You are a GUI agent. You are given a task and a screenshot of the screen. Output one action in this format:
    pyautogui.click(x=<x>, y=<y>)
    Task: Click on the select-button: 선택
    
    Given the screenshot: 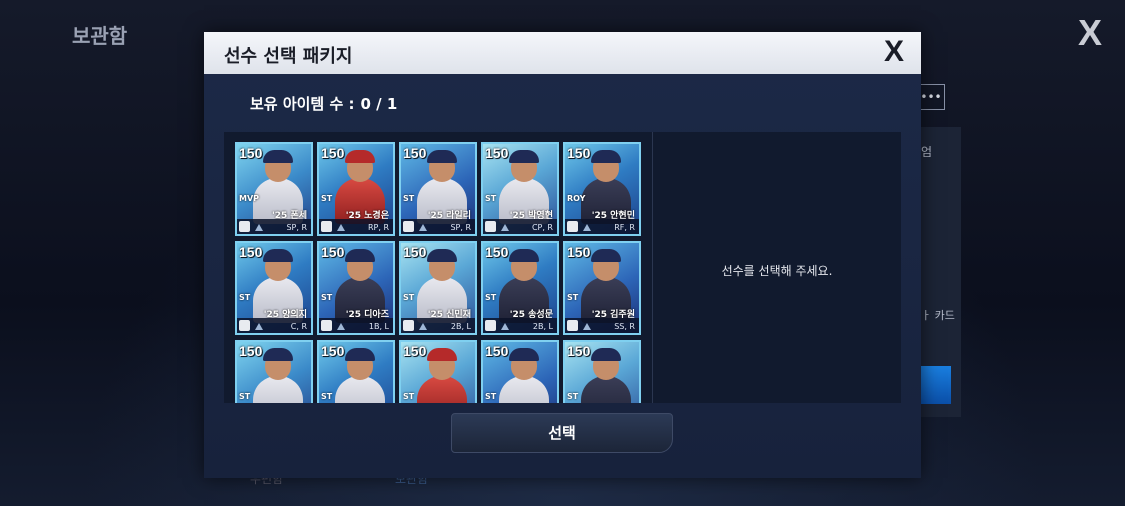 What is the action you would take?
    pyautogui.click(x=562, y=433)
    